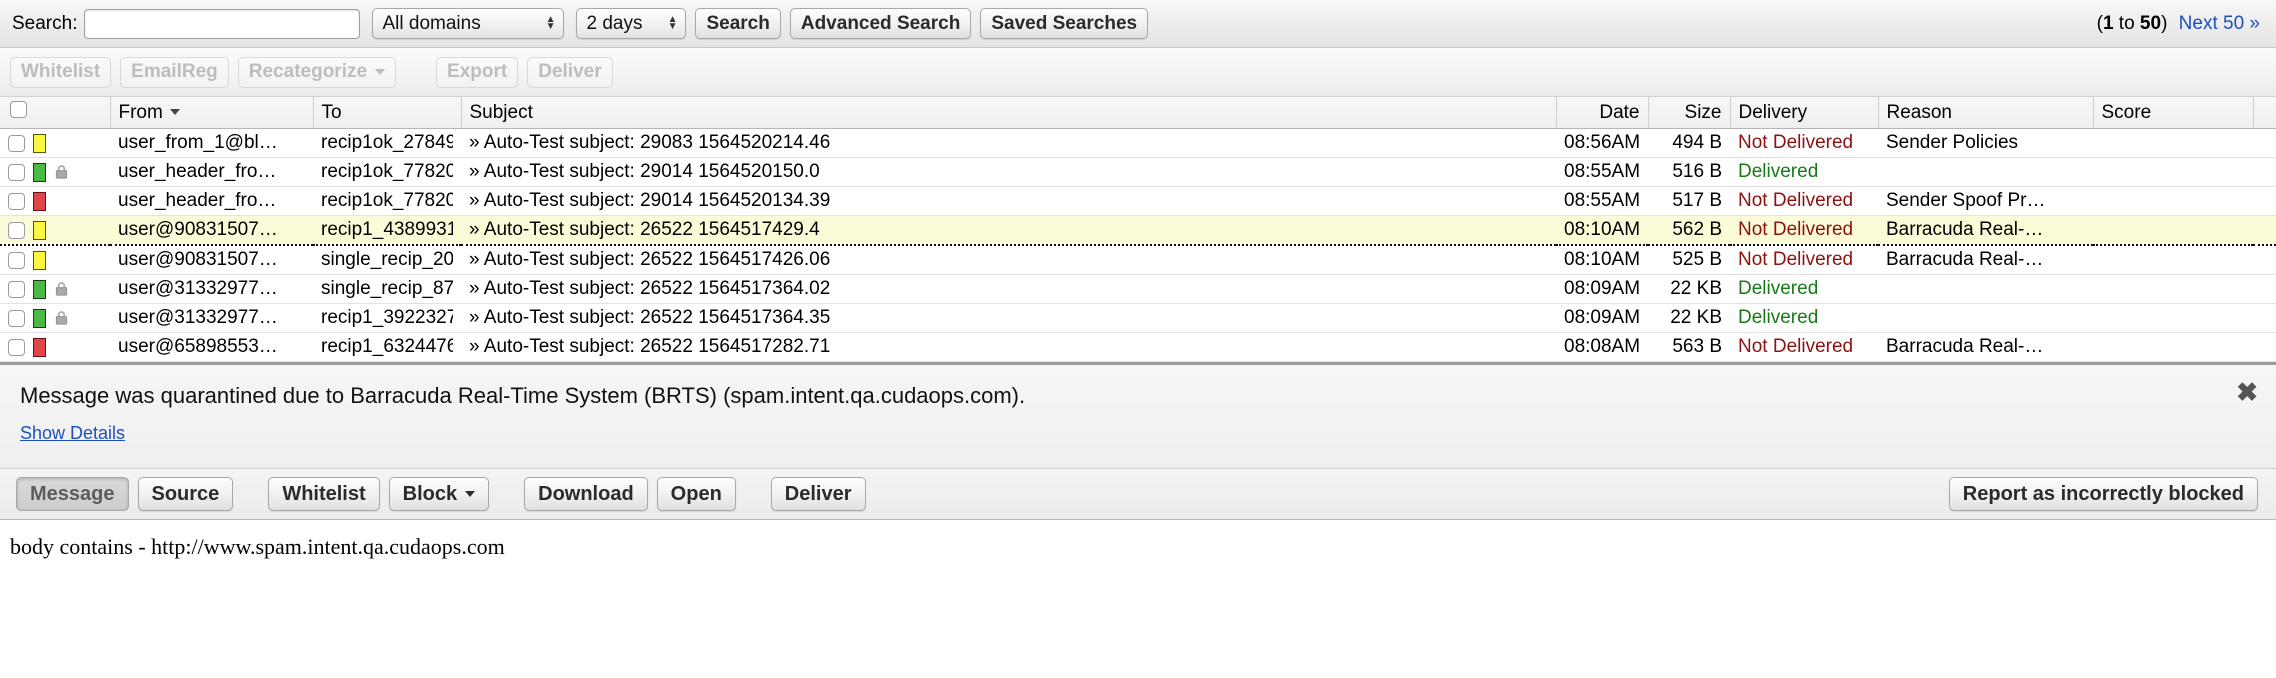 This screenshot has height=678, width=2276. Describe the element at coordinates (439, 494) in the screenshot. I see `block-button: Block` at that location.